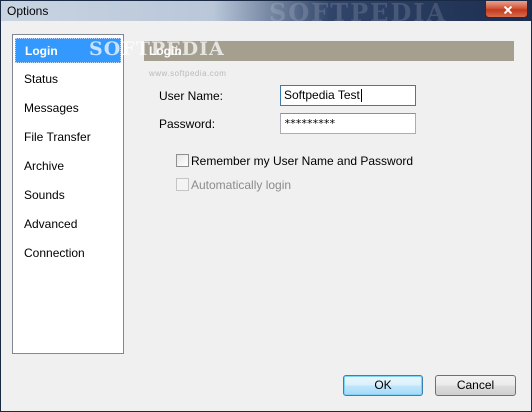 The height and width of the screenshot is (412, 532). I want to click on cancel-button: Cancel, so click(475, 385).